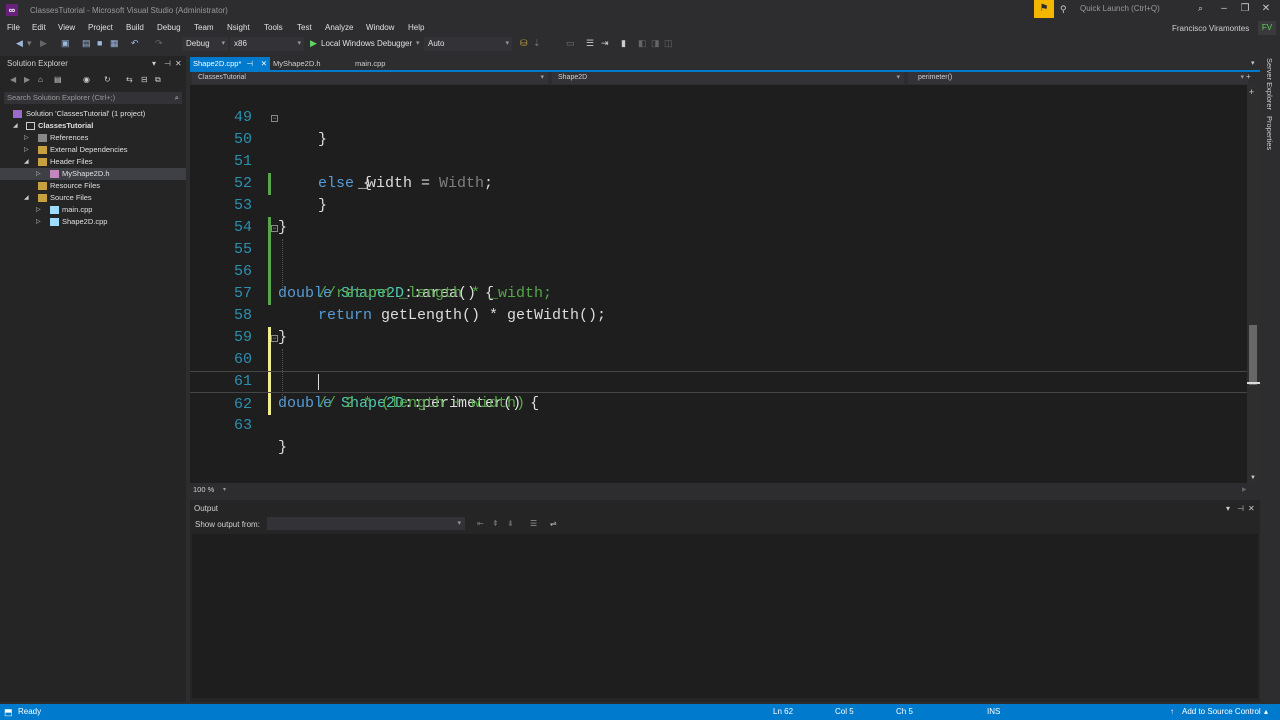  What do you see at coordinates (718, 259) in the screenshot?
I see `code-line-55: 55 − double Shape2D::area() {` at bounding box center [718, 259].